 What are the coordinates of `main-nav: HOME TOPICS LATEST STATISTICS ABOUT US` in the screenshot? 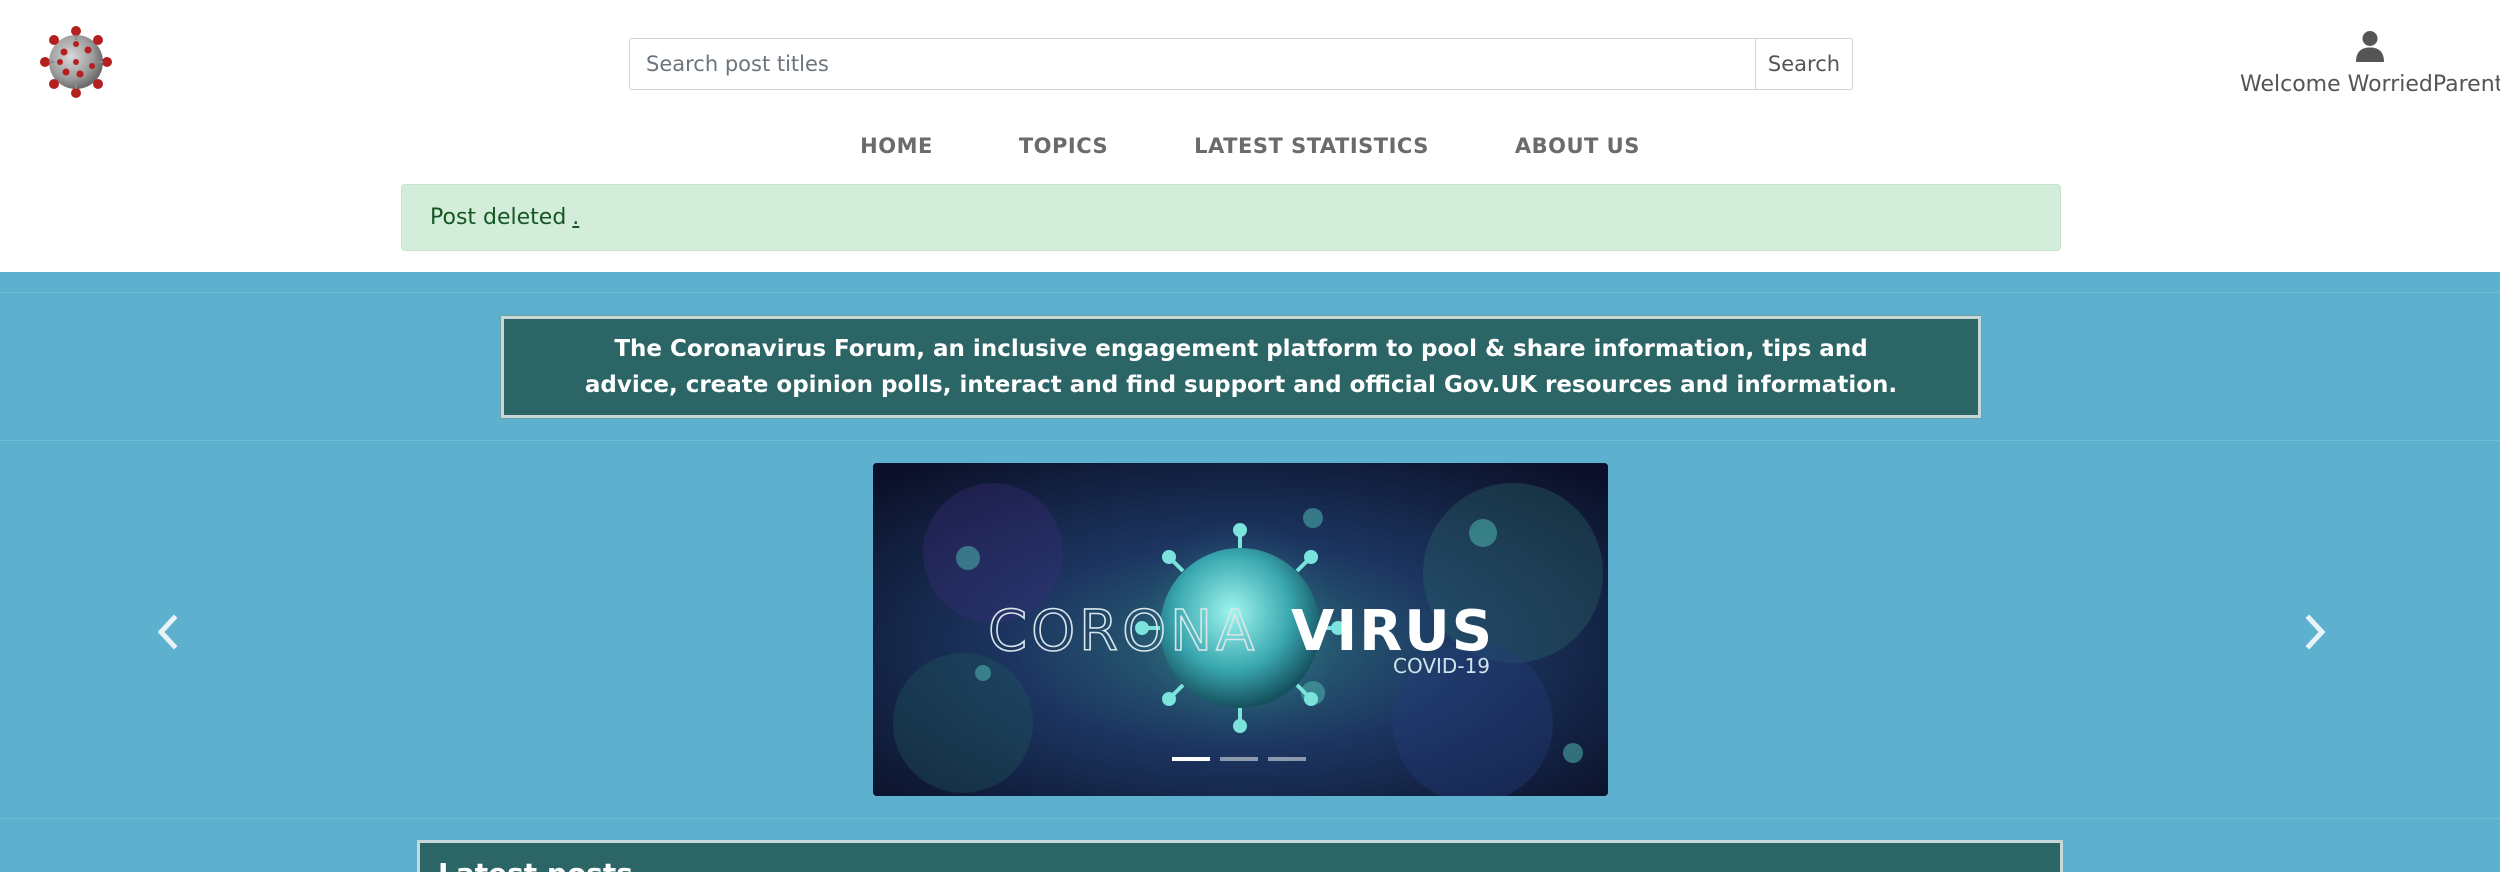 It's located at (1250, 146).